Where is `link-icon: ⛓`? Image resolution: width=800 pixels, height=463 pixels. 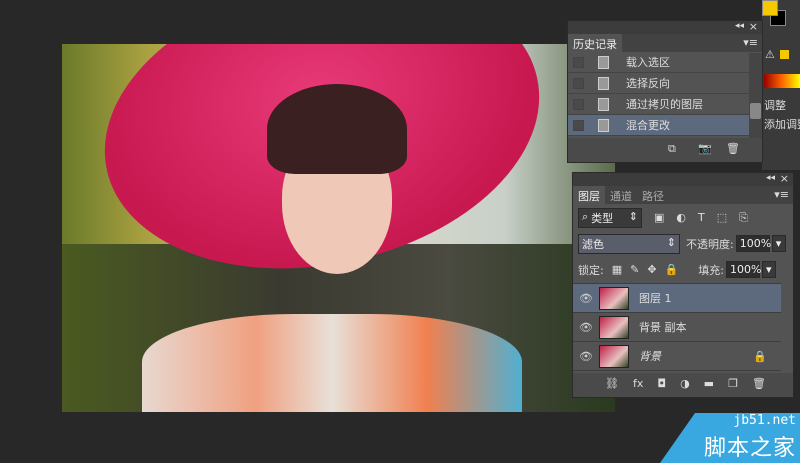 link-icon: ⛓ is located at coordinates (612, 387).